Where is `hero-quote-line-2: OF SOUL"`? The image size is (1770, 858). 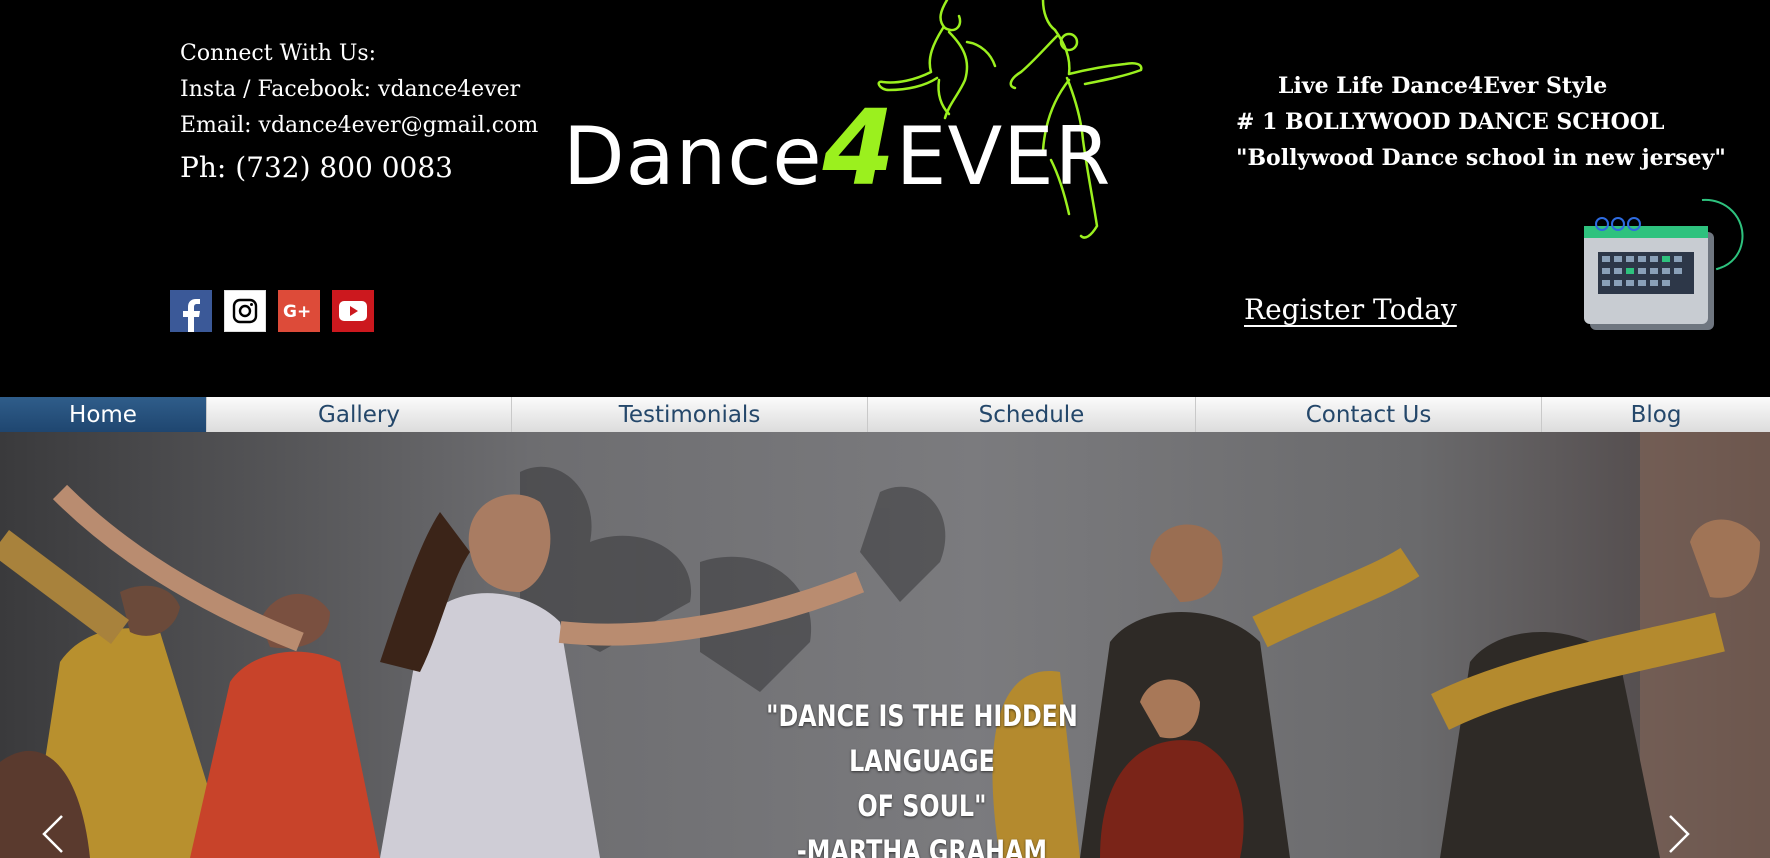
hero-quote-line-2: OF SOUL" is located at coordinates (922, 806).